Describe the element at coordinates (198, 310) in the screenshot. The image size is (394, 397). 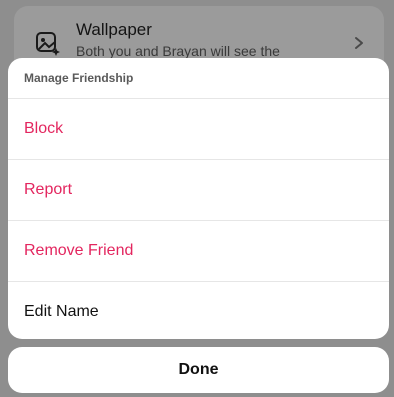
I see `edit-name-button: Edit Name` at that location.